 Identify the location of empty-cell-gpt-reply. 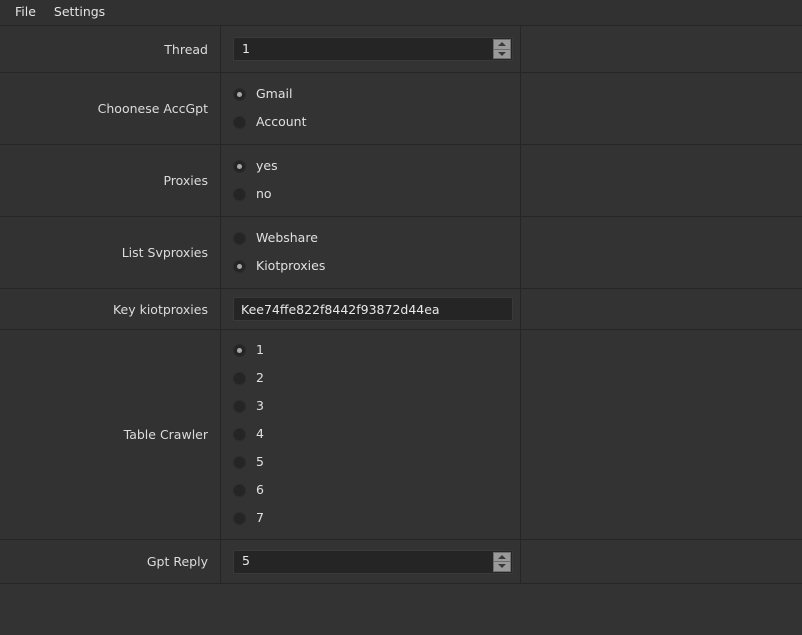
(661, 561).